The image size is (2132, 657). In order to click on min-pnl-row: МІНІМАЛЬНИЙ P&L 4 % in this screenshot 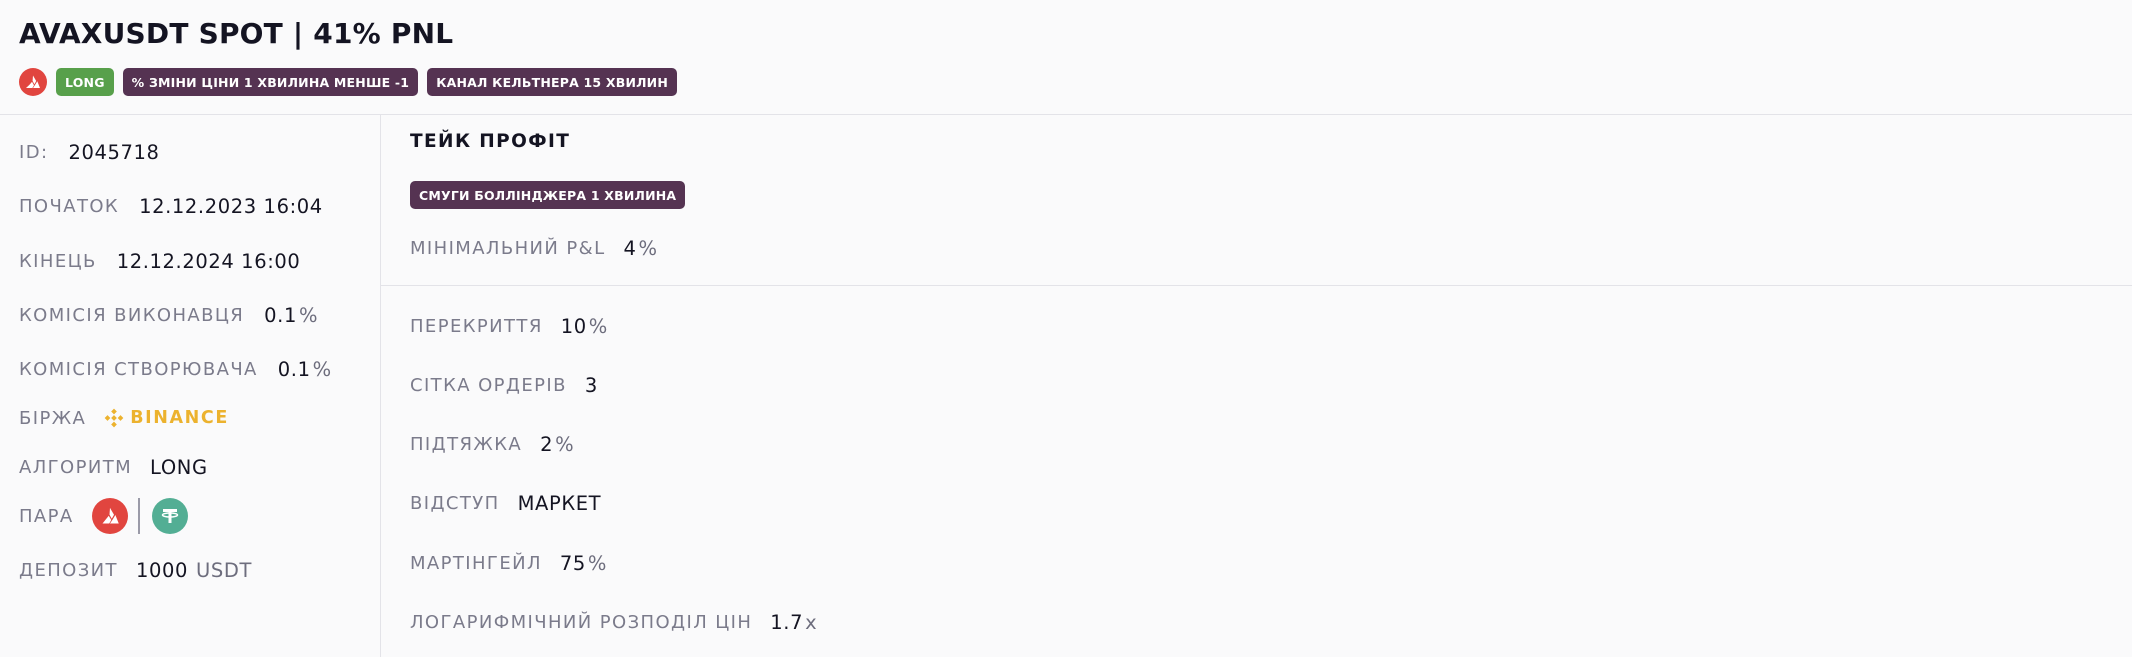, I will do `click(534, 248)`.